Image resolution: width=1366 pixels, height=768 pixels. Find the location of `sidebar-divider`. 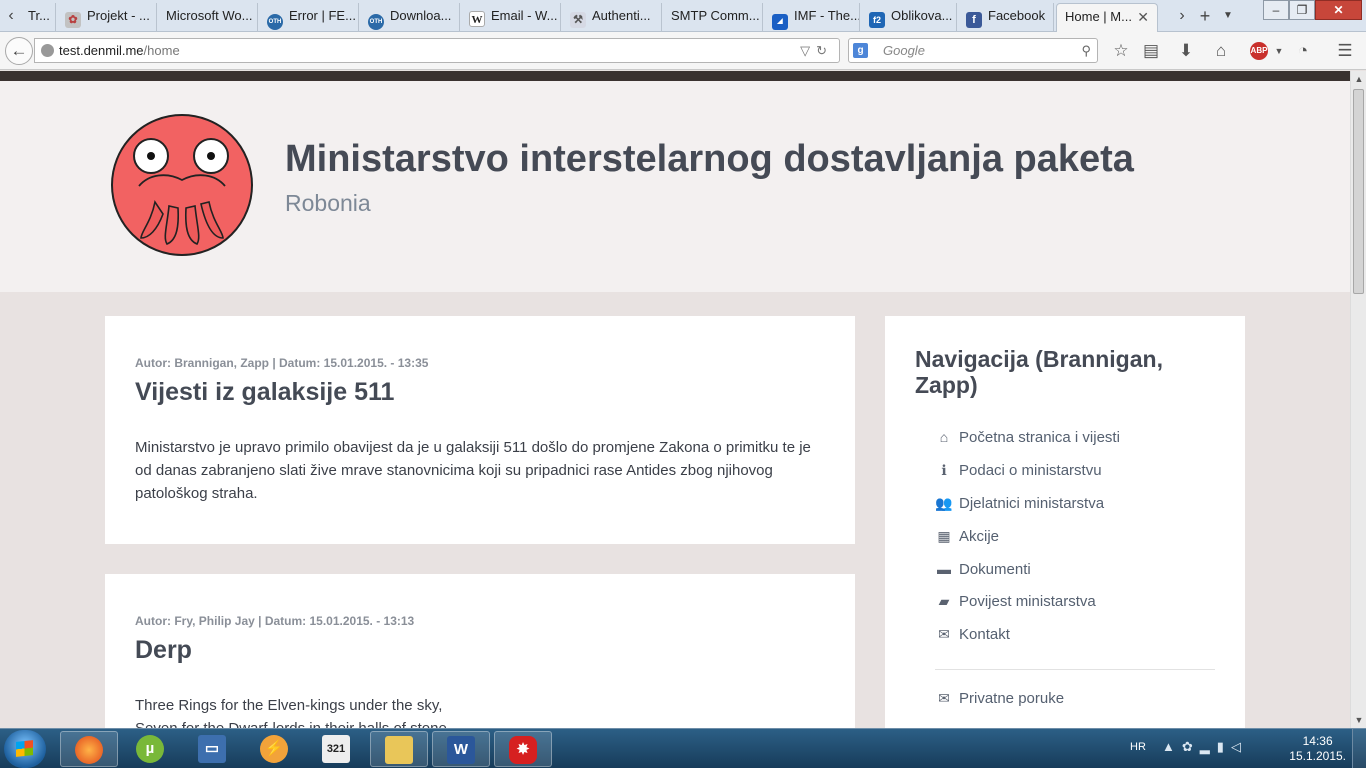

sidebar-divider is located at coordinates (1075, 669).